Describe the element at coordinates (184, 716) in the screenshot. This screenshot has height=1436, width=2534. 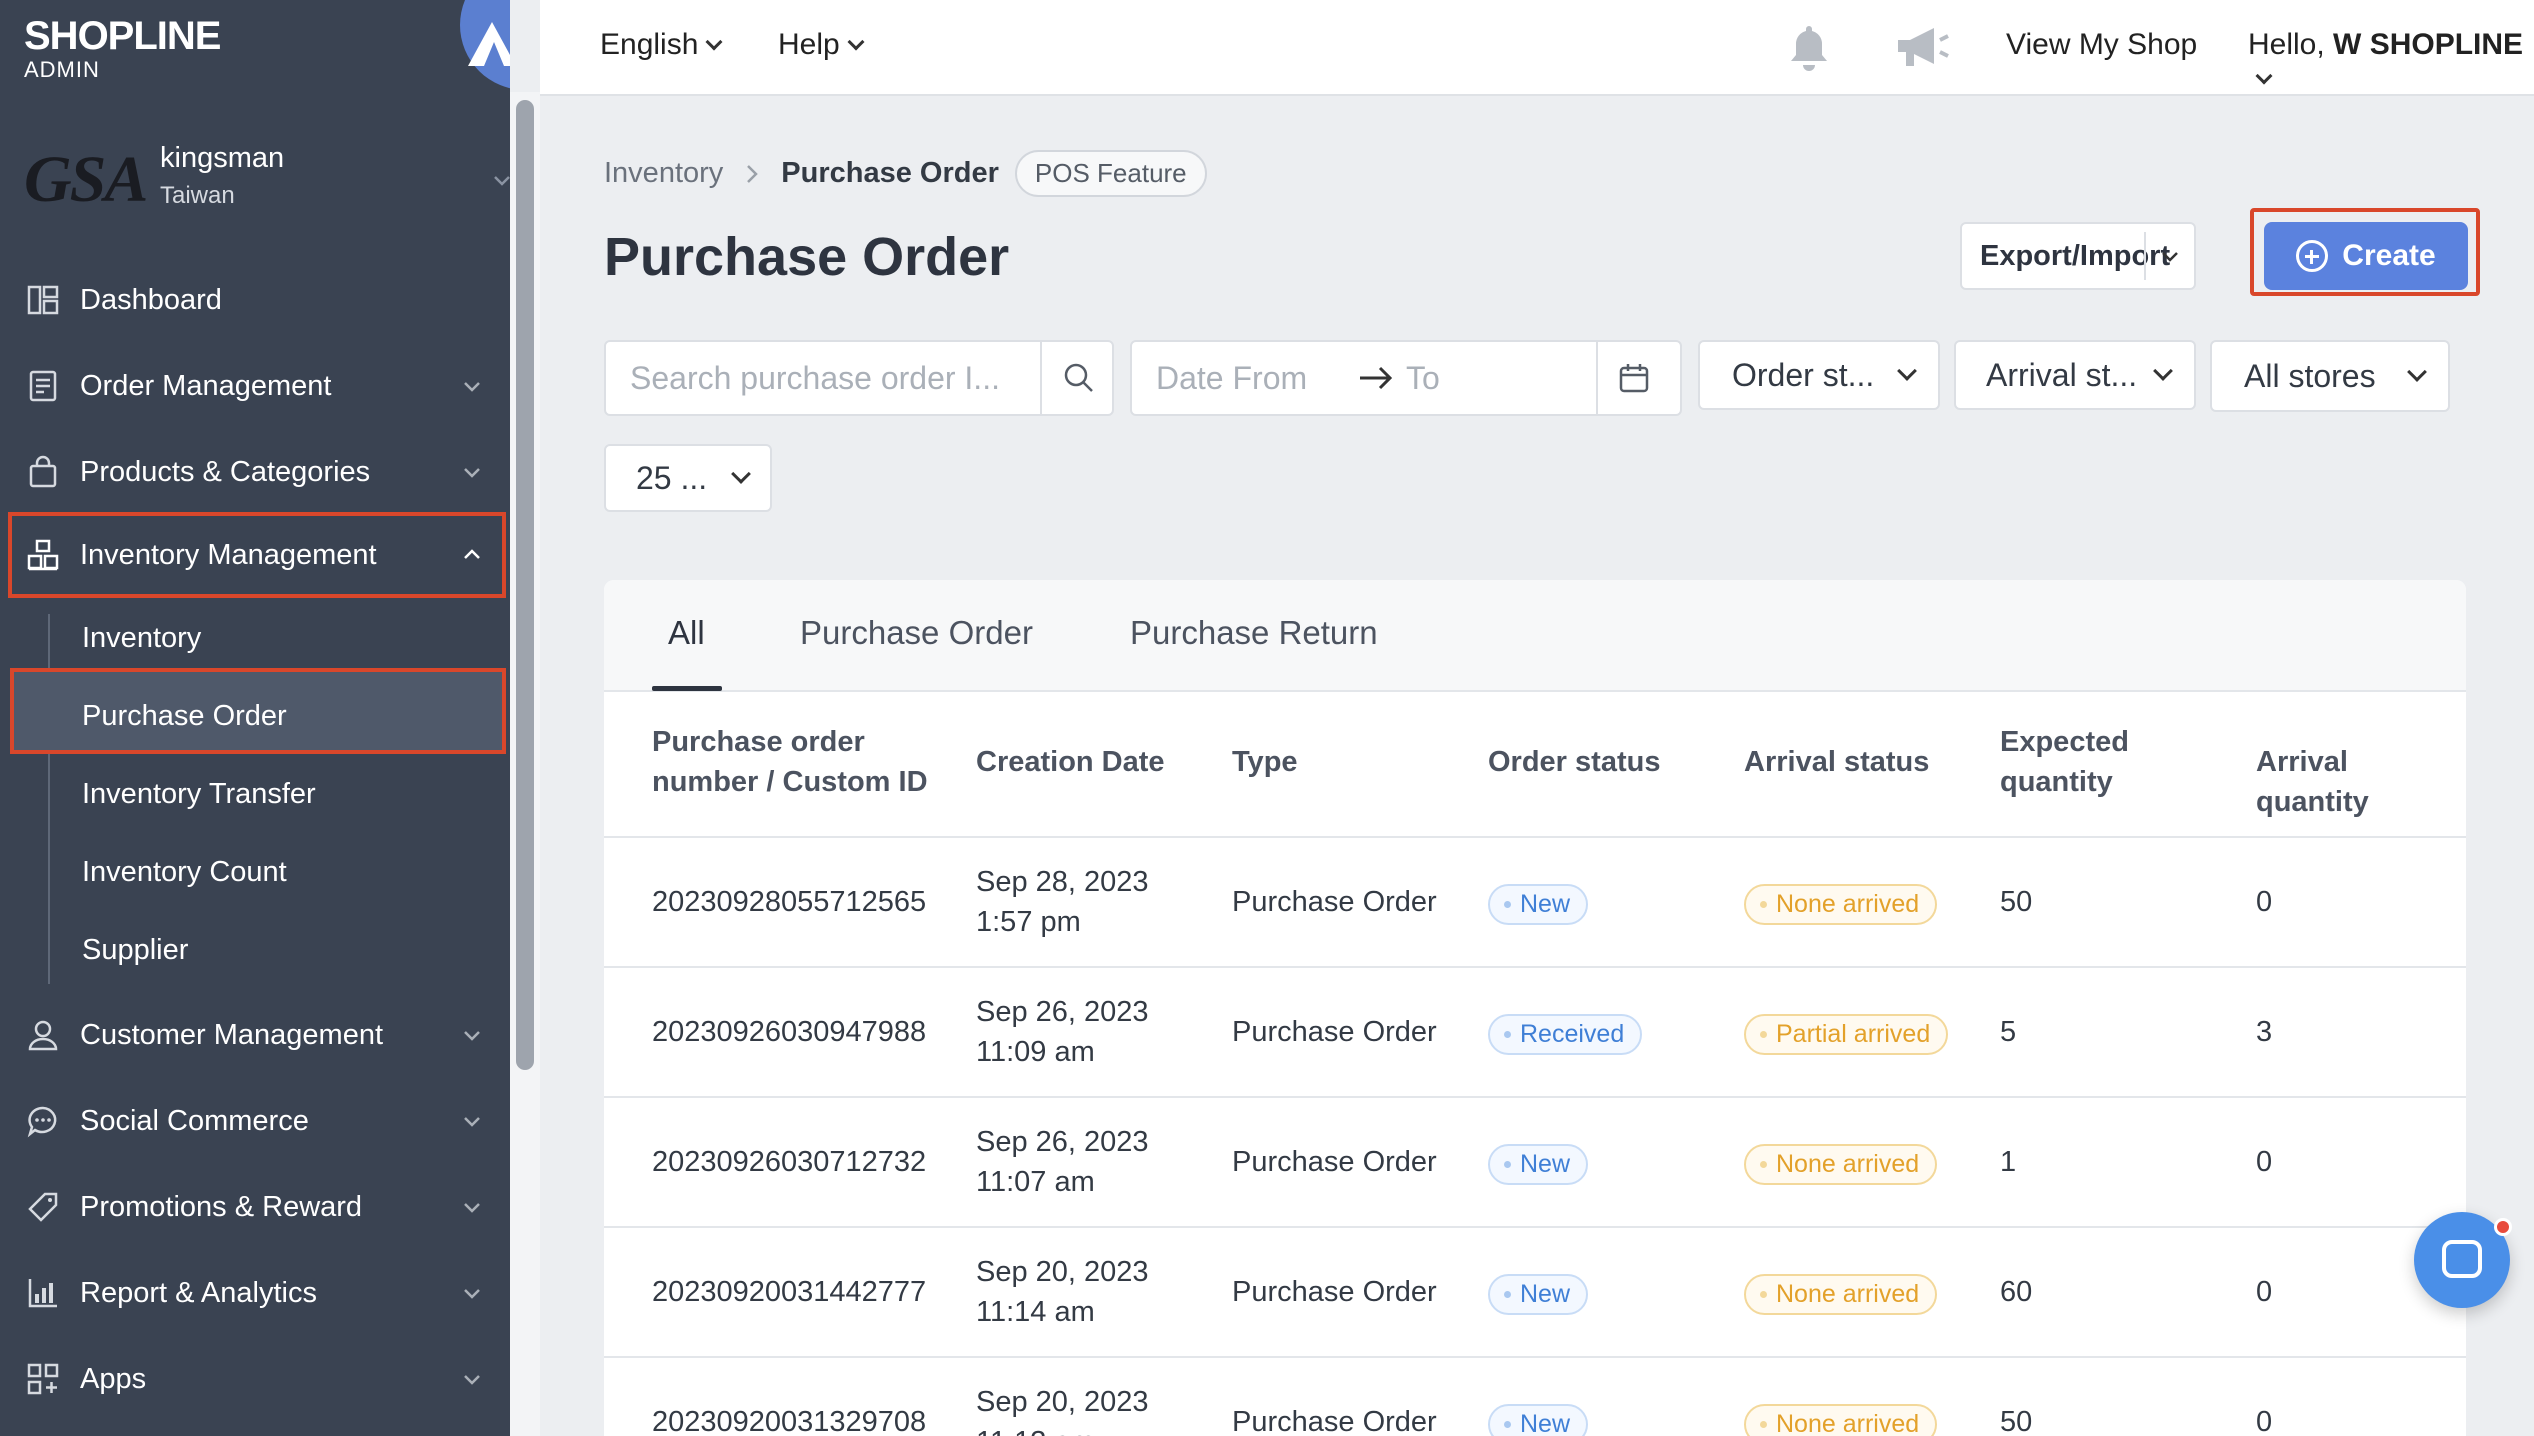
I see `sidebar-sub-purchase-order: Purchase Order` at that location.